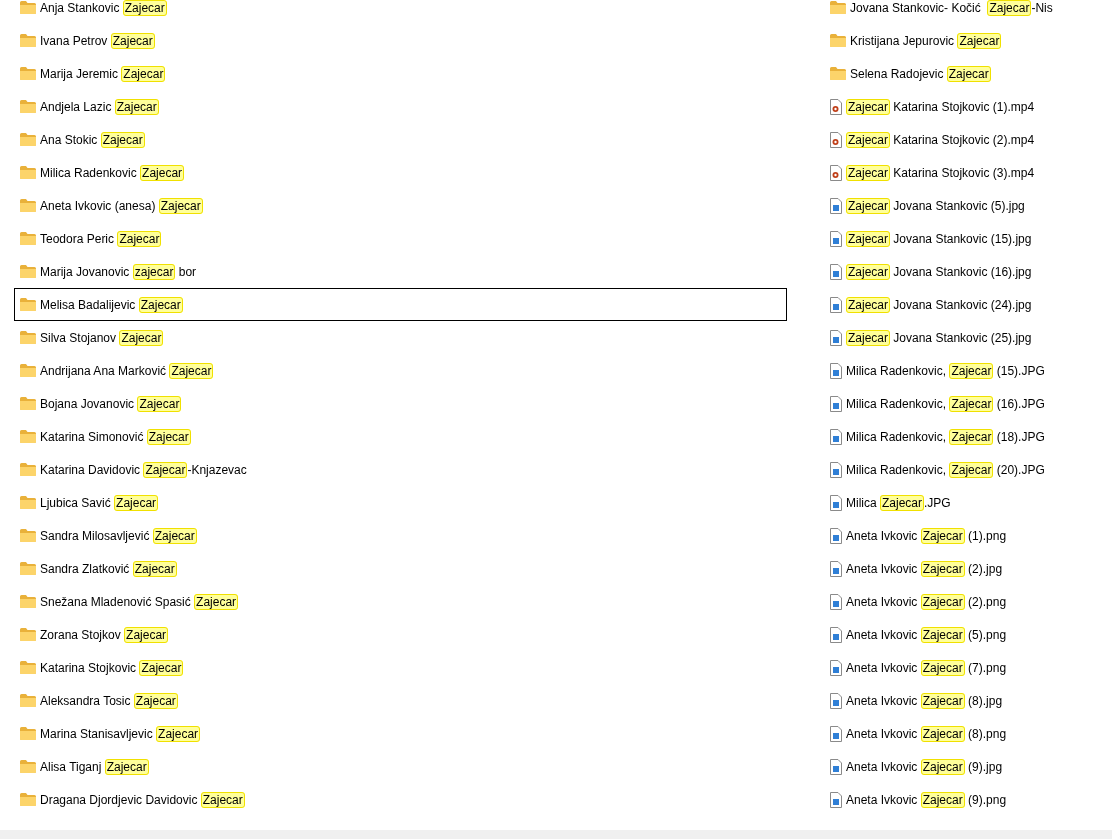  I want to click on file-name: Aneta Ivkovic Zajecar (9).png, so click(926, 799).